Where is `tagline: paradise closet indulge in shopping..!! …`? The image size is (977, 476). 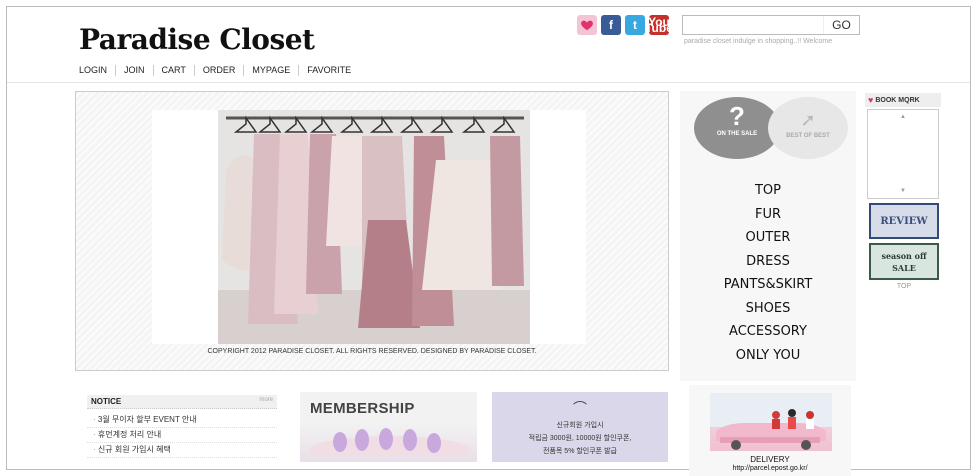 tagline: paradise closet indulge in shopping..!! … is located at coordinates (758, 41).